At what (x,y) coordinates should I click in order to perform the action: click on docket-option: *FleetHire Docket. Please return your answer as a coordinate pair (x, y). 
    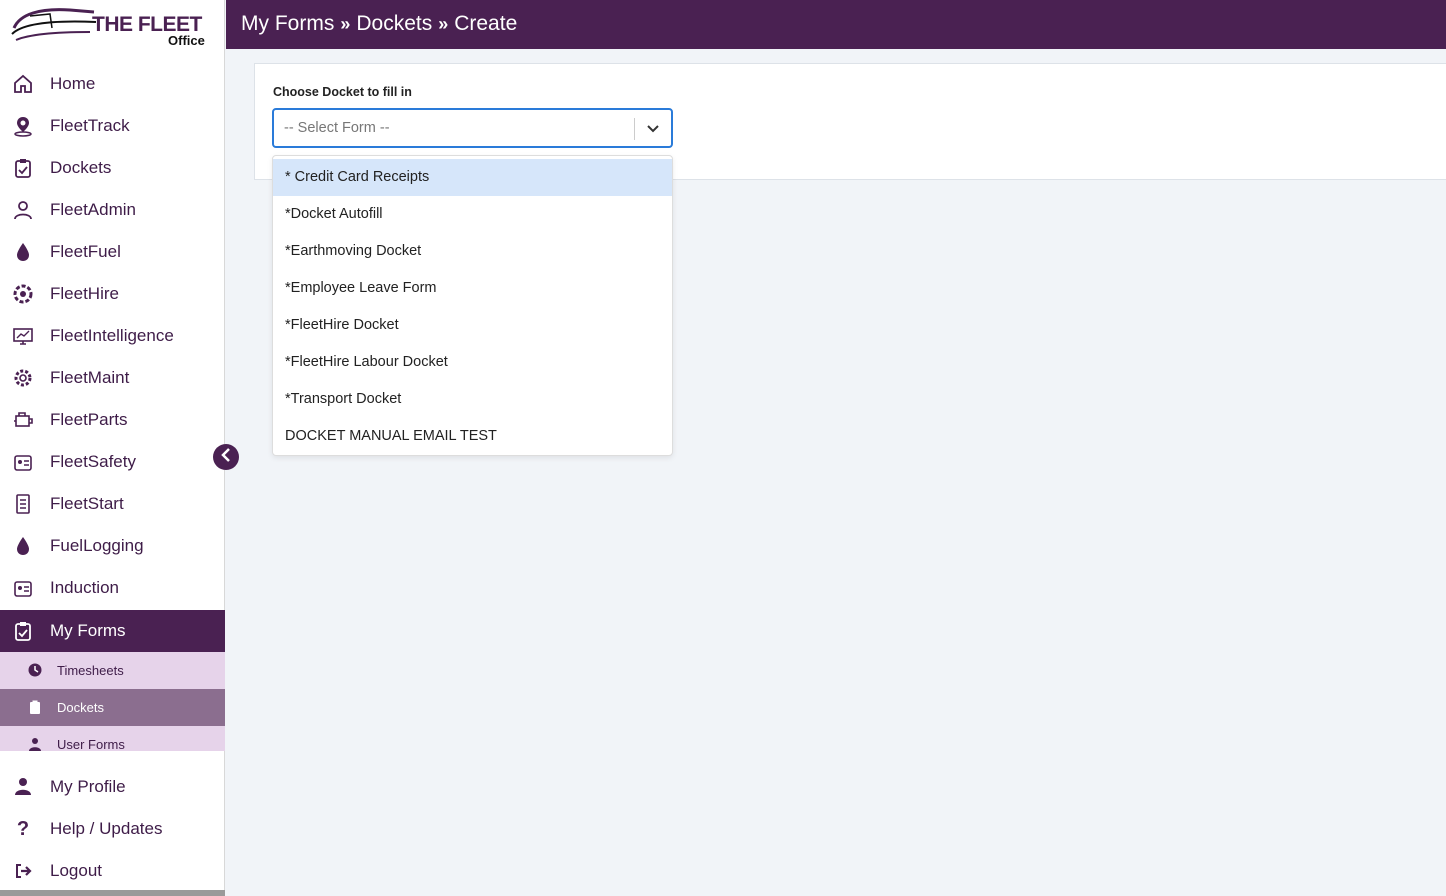
    Looking at the image, I should click on (472, 325).